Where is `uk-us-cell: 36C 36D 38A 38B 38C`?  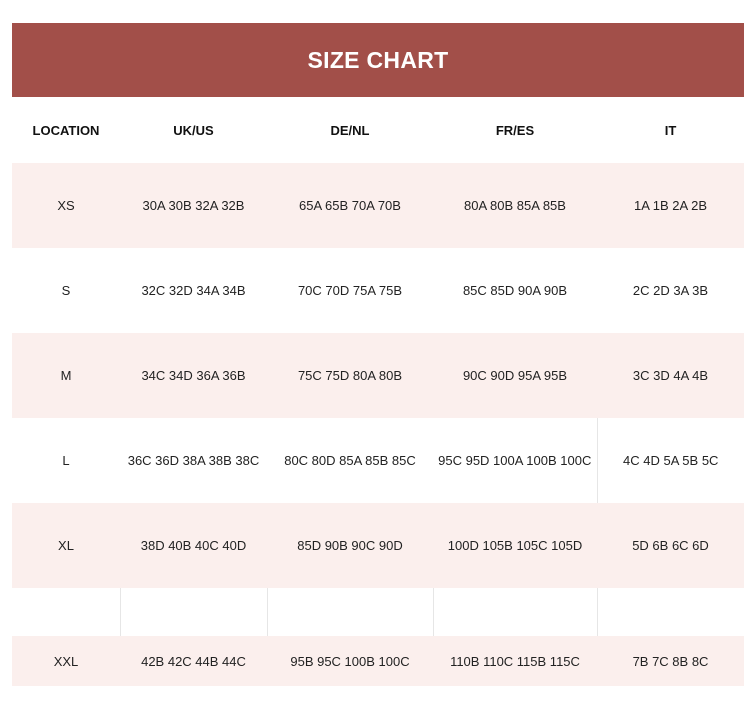 uk-us-cell: 36C 36D 38A 38B 38C is located at coordinates (193, 460).